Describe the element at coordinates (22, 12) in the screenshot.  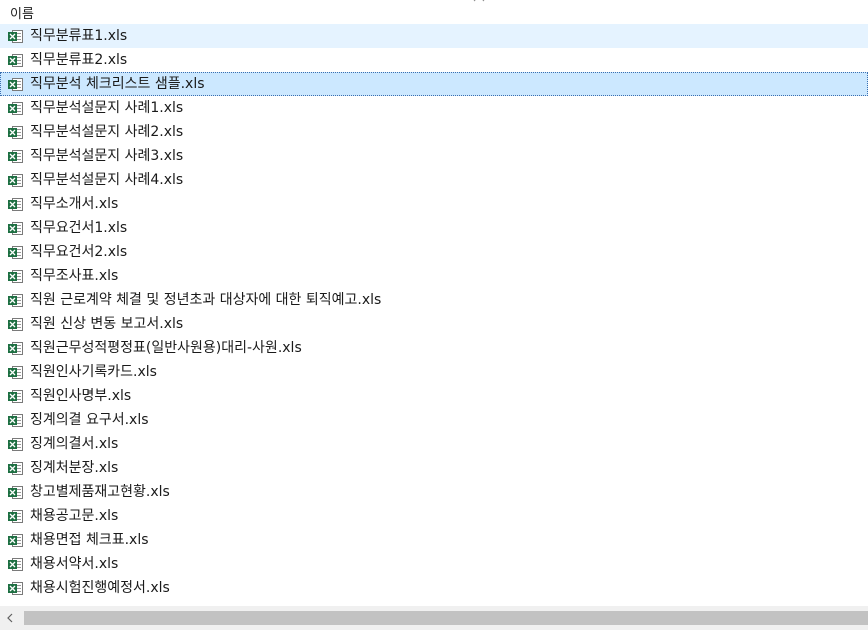
I see `name-column-header: 이름` at that location.